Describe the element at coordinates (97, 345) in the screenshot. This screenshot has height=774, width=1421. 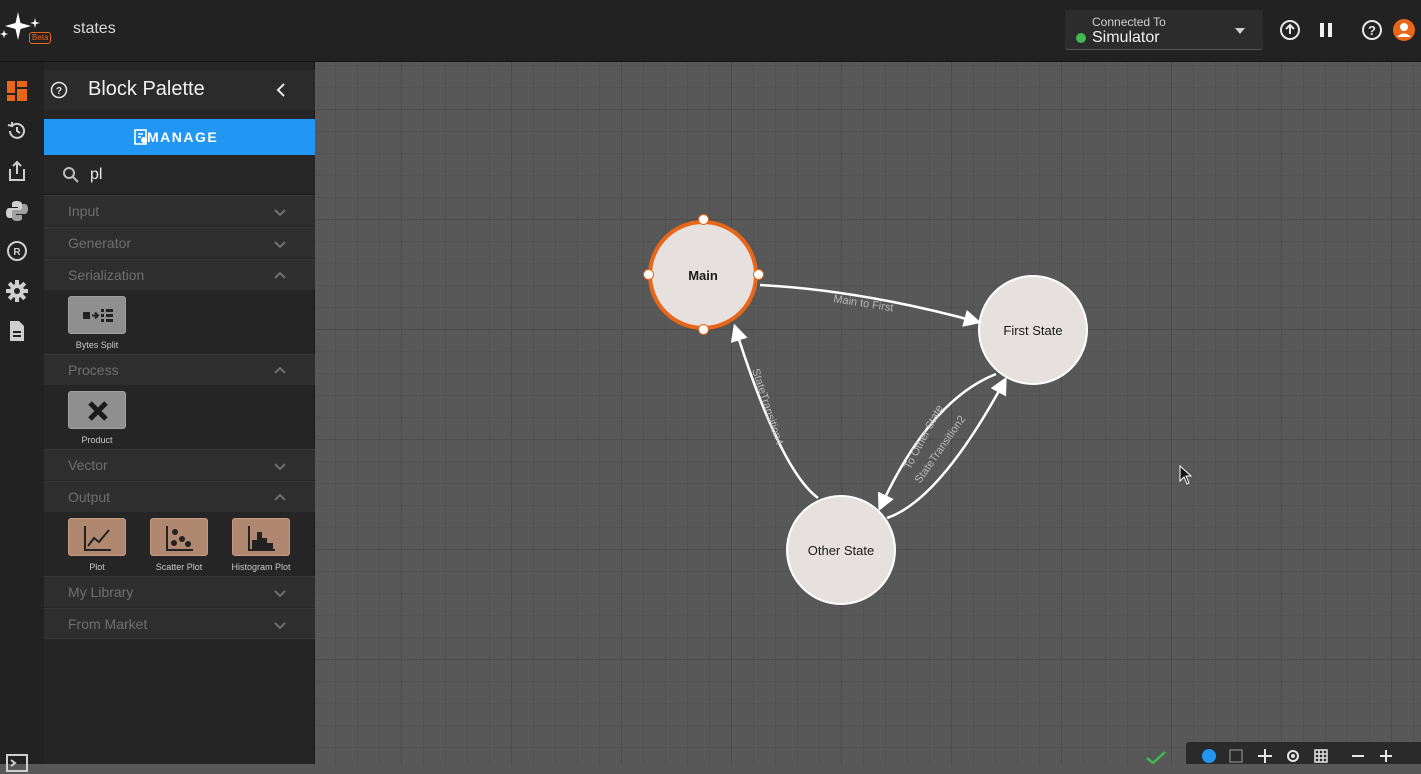
I see `block-label: Bytes Split` at that location.